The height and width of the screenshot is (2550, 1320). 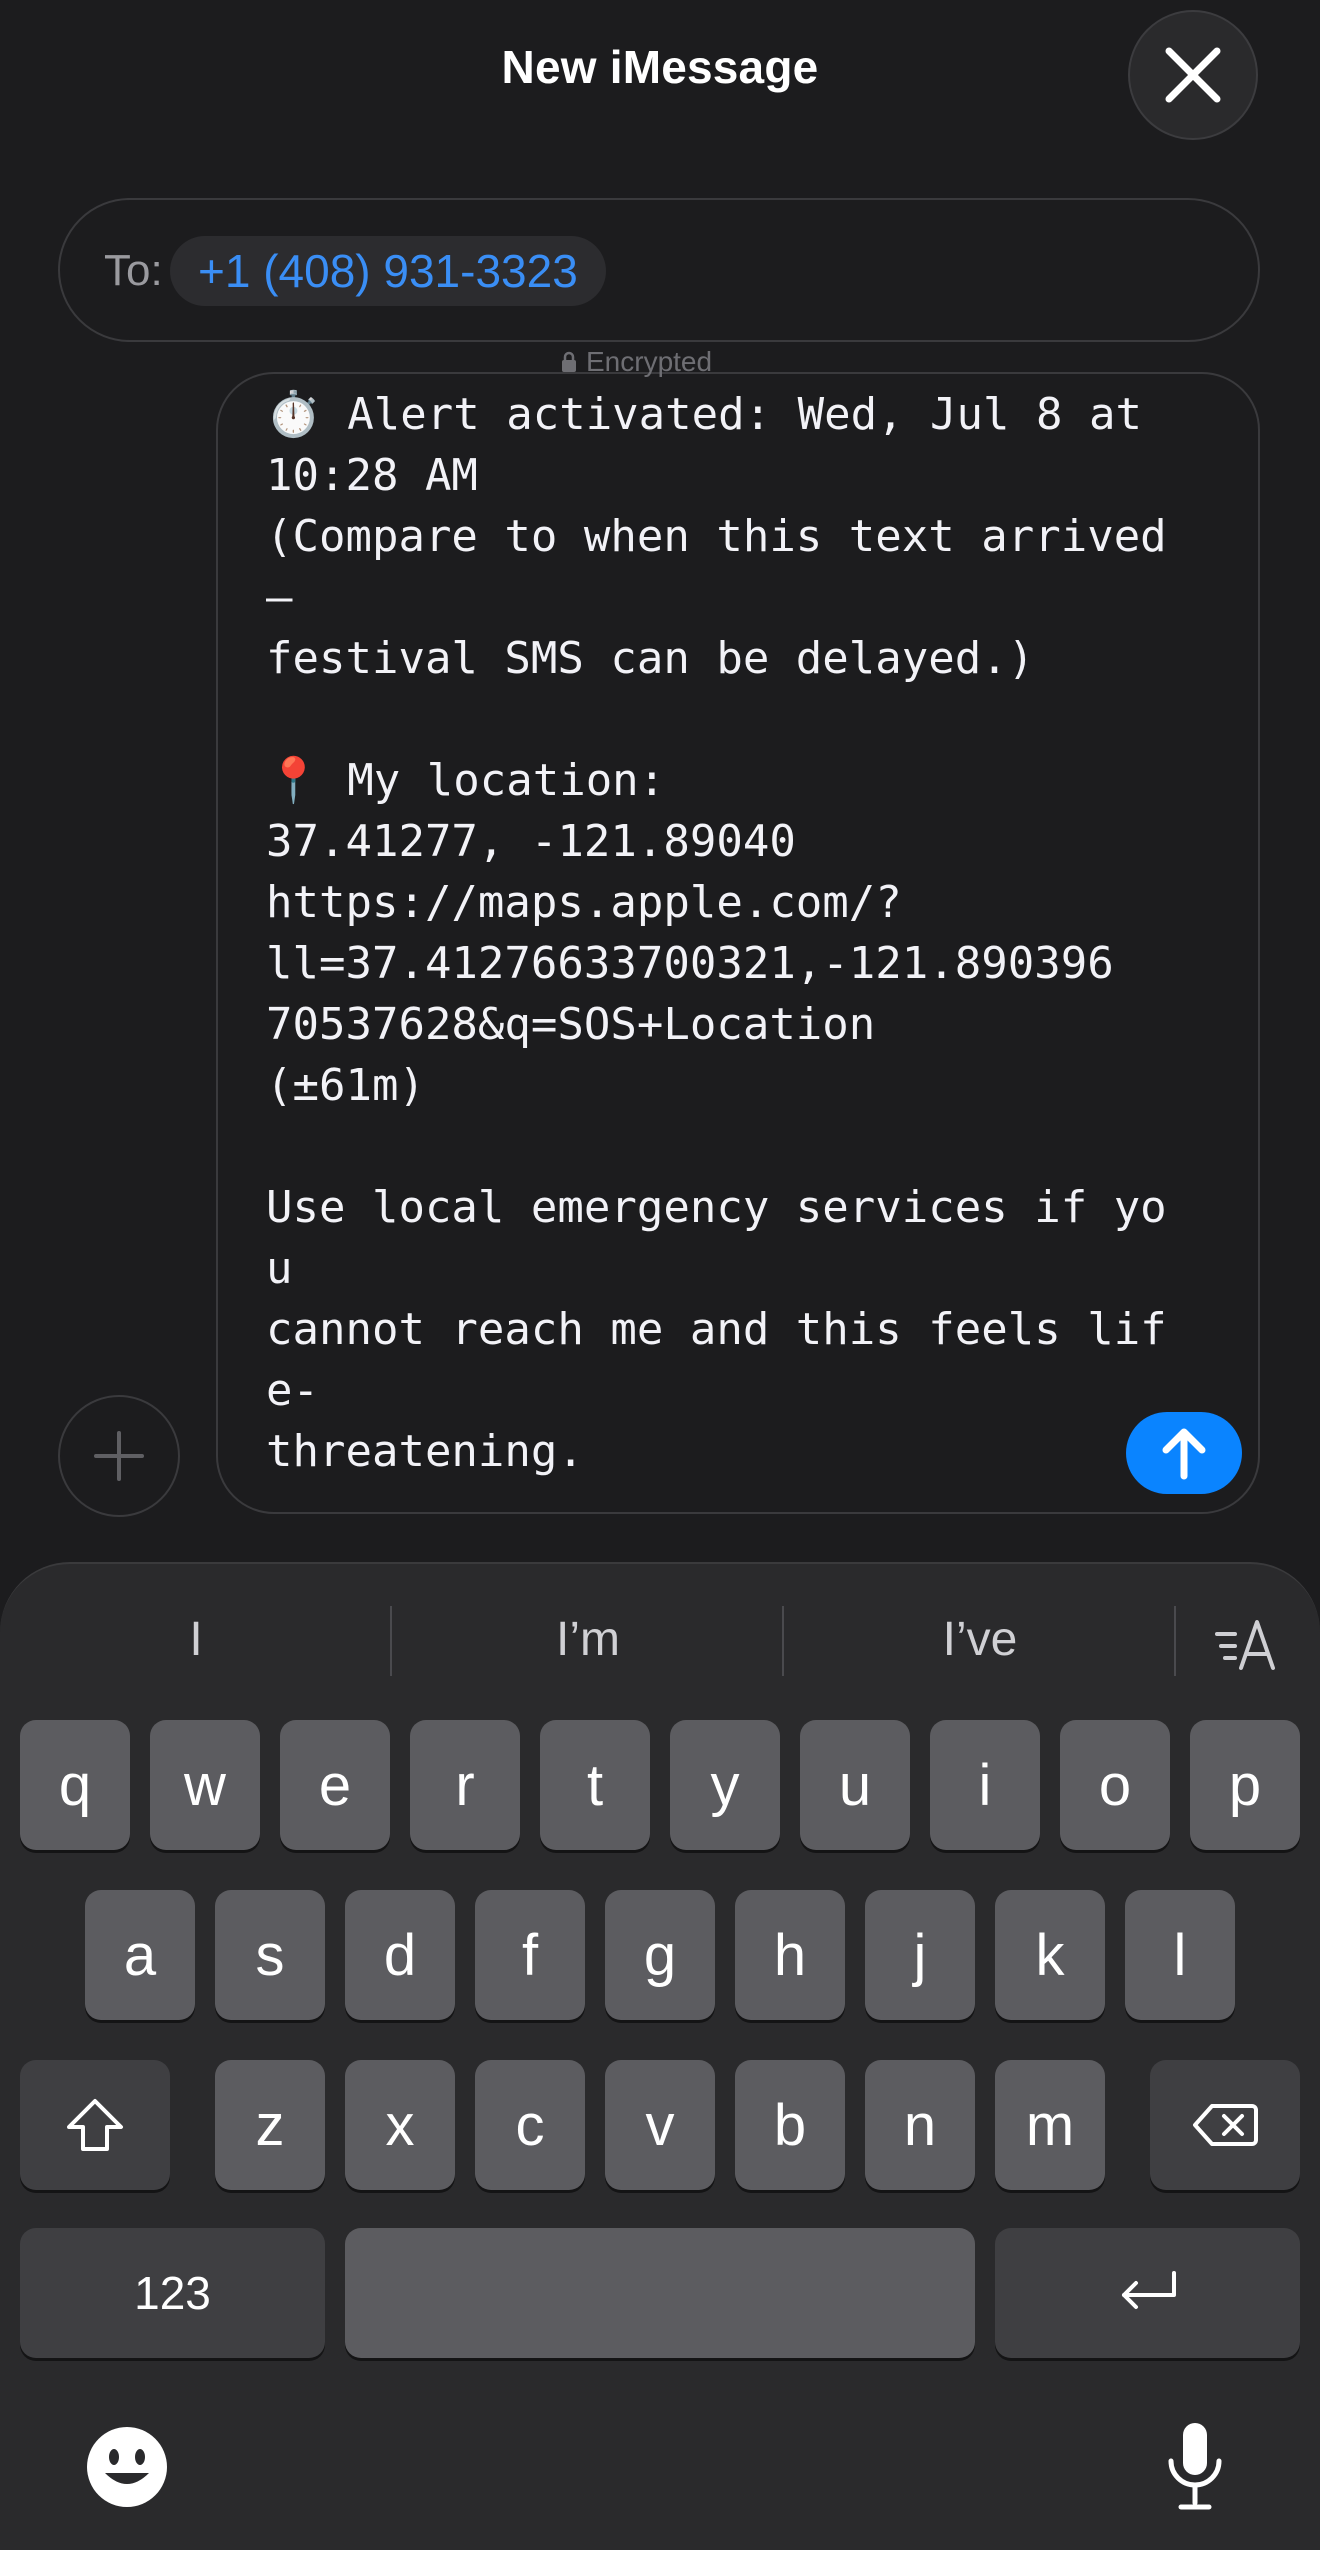 What do you see at coordinates (660, 2125) in the screenshot?
I see `key-v: v` at bounding box center [660, 2125].